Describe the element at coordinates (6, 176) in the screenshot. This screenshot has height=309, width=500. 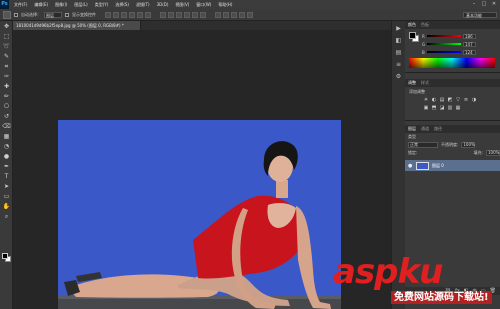
I see `type-tool-icon: T` at that location.